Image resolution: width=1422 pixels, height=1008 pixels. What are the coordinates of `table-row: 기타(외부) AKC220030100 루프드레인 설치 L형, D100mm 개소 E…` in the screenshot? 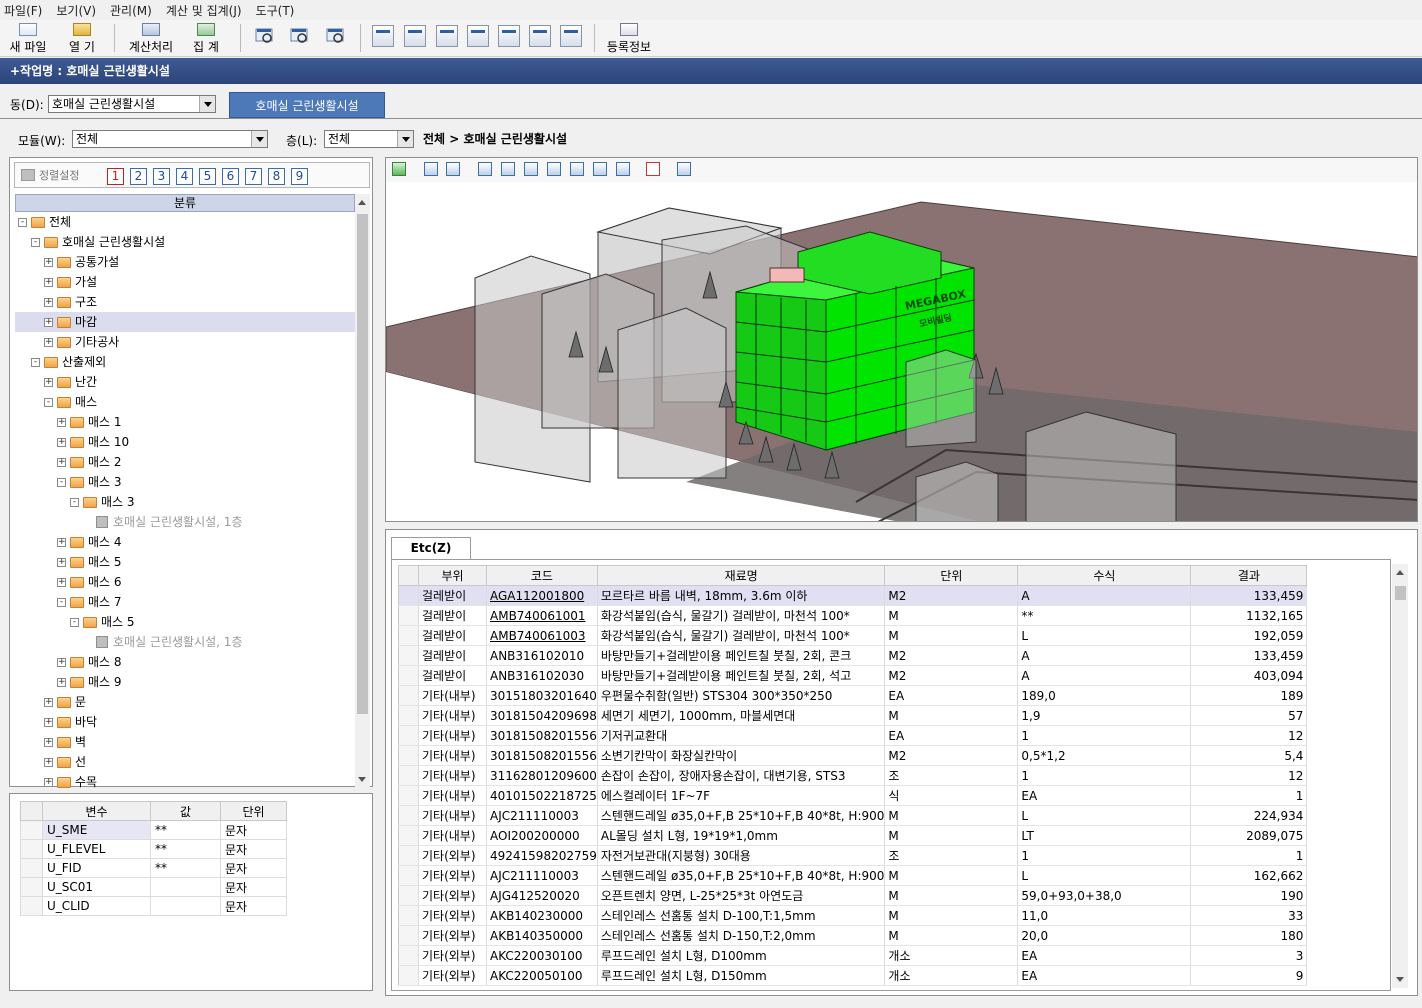 It's located at (853, 955).